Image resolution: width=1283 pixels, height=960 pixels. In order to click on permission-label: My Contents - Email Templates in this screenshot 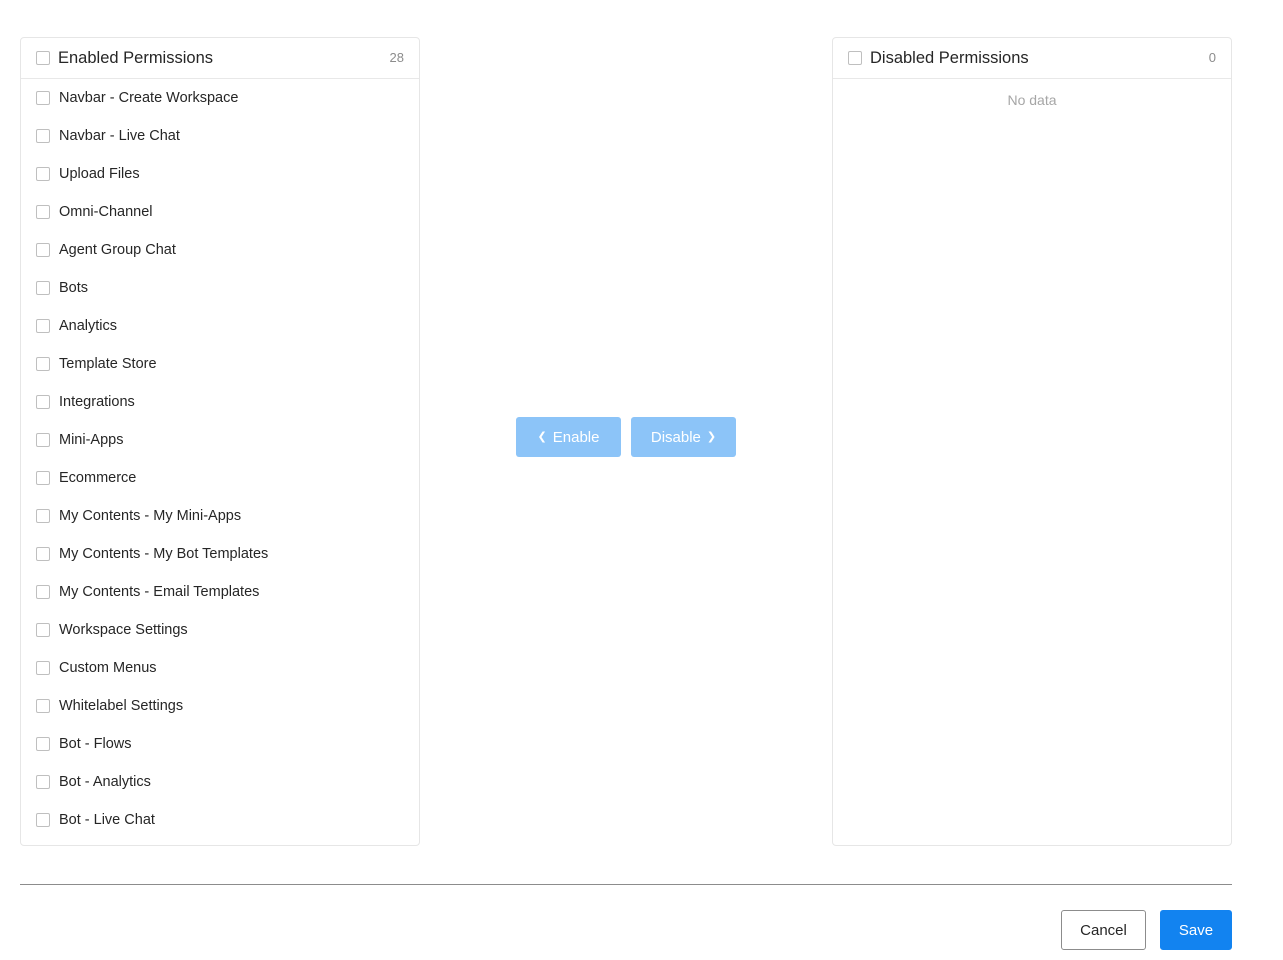, I will do `click(159, 592)`.